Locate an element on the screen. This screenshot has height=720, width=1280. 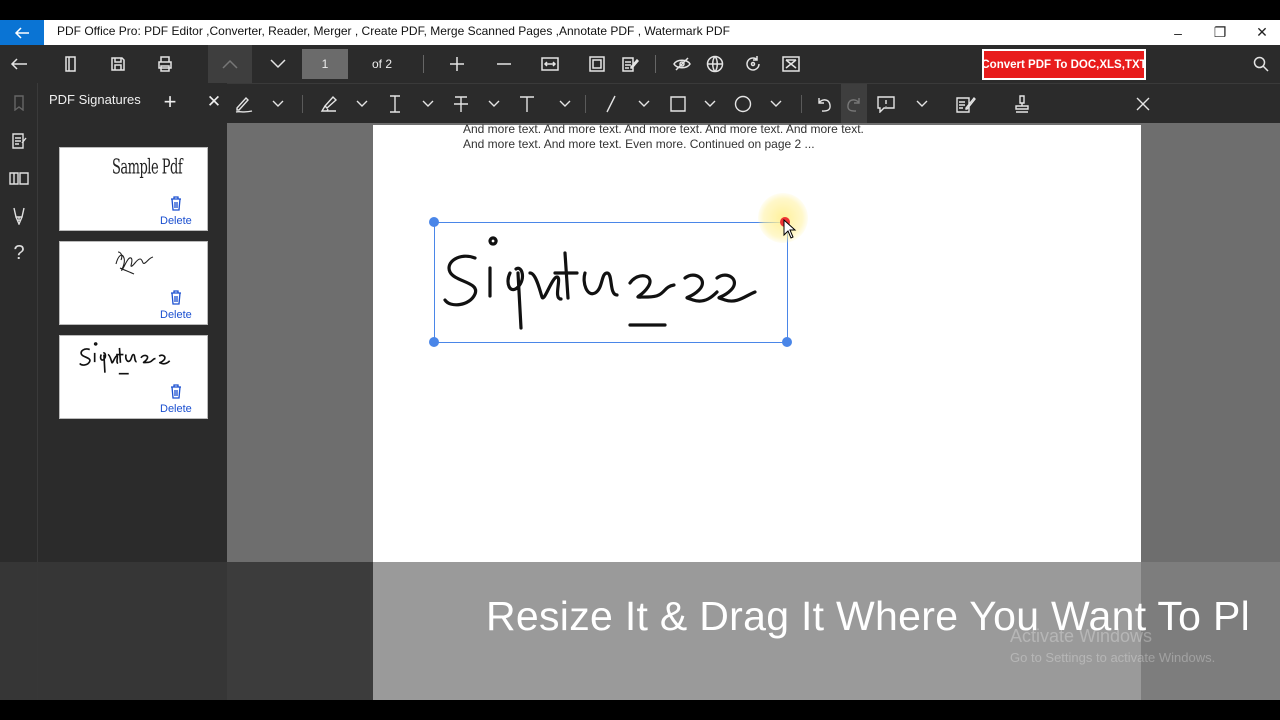
page-count-label: of 2 is located at coordinates (382, 64).